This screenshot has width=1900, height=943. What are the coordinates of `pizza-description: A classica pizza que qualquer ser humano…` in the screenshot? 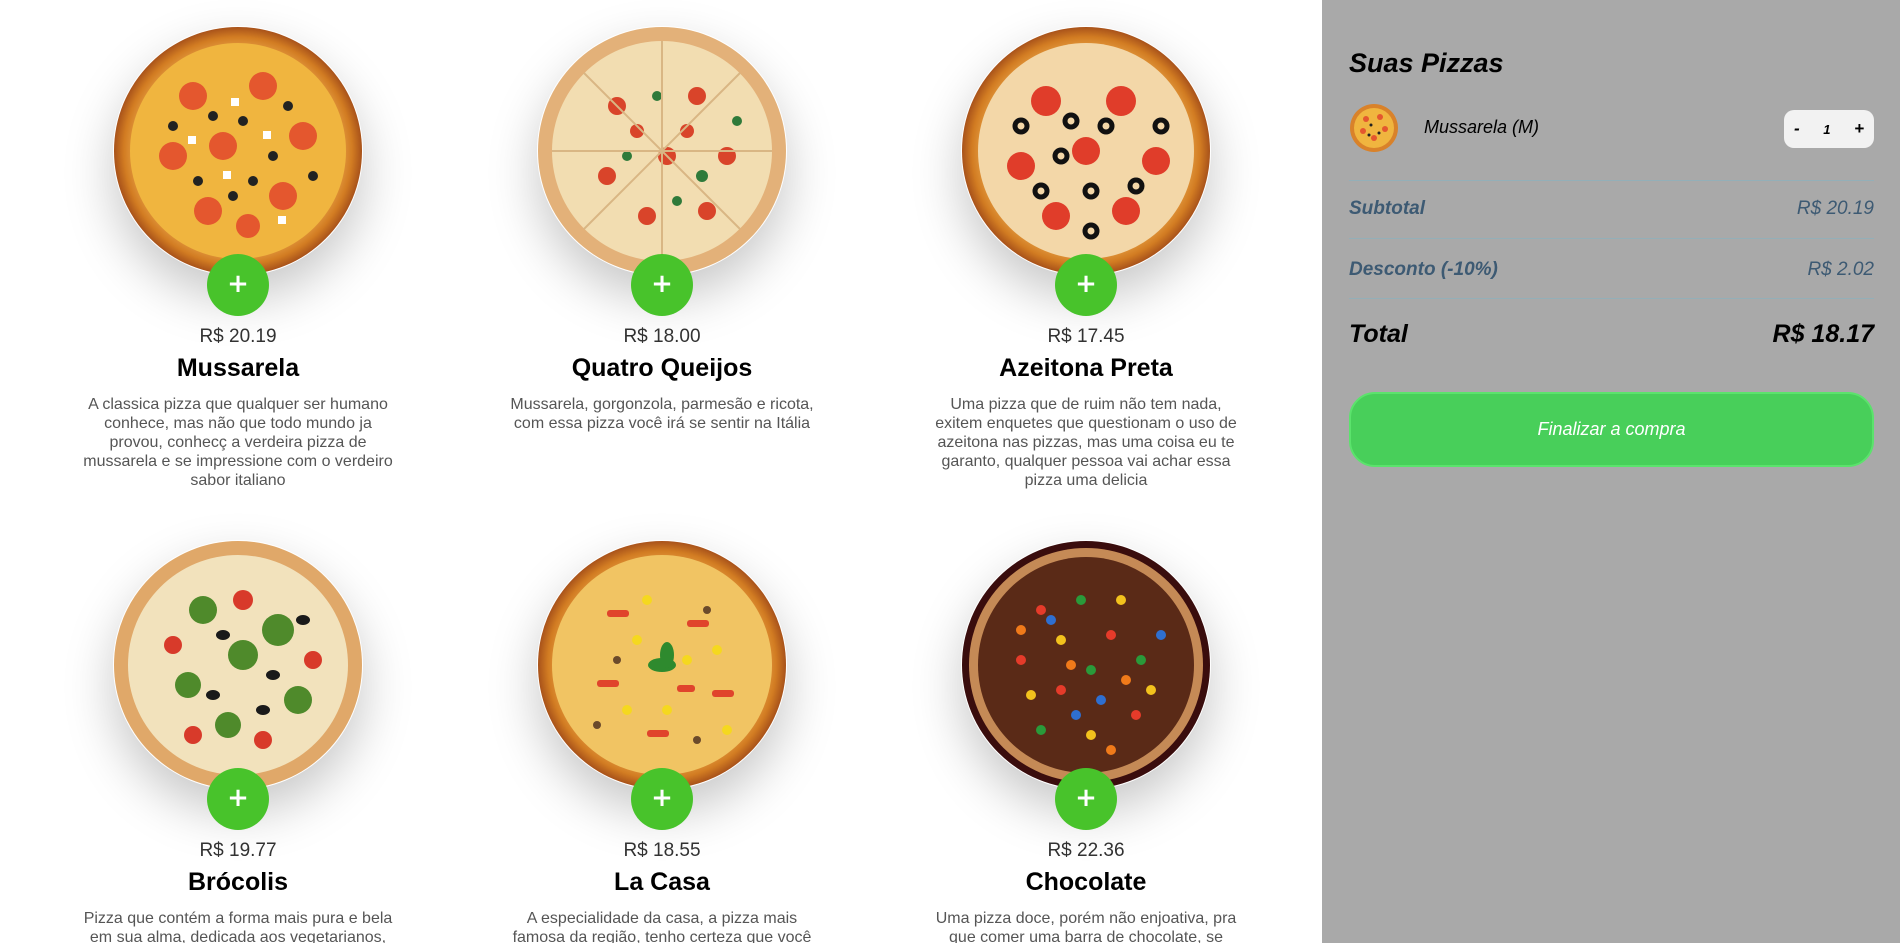 It's located at (238, 442).